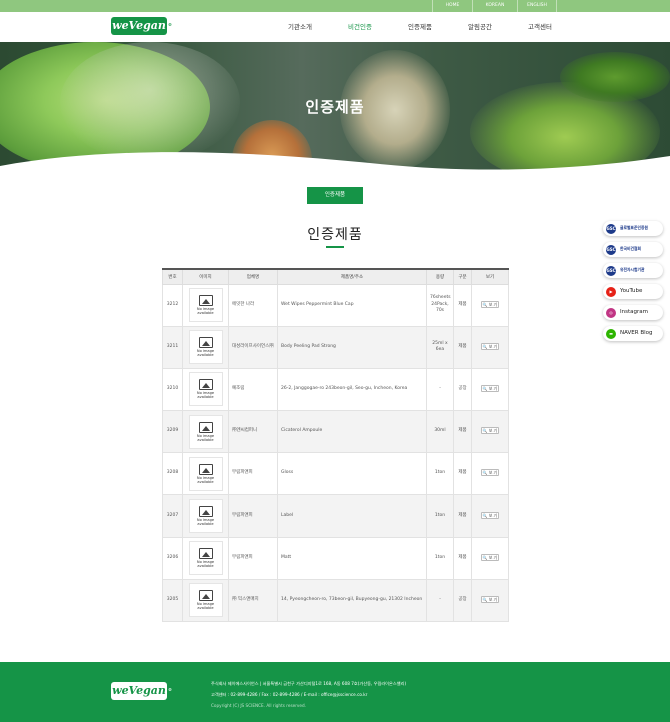  Describe the element at coordinates (615, 77) in the screenshot. I see `hero-pepper-image` at that location.